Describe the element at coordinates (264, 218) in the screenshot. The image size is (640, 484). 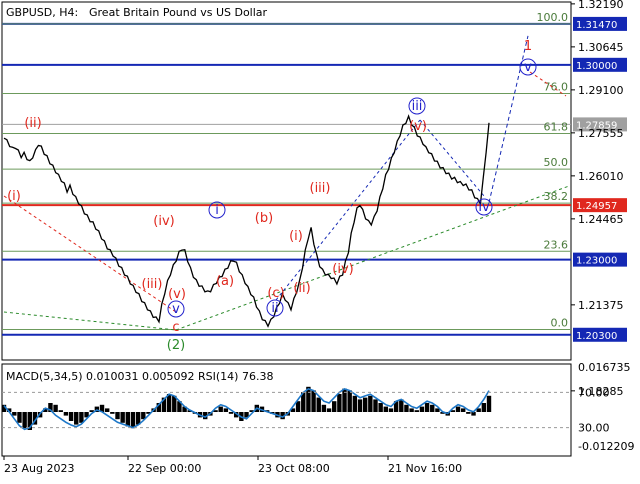
I see `wave-label: (b)` at that location.